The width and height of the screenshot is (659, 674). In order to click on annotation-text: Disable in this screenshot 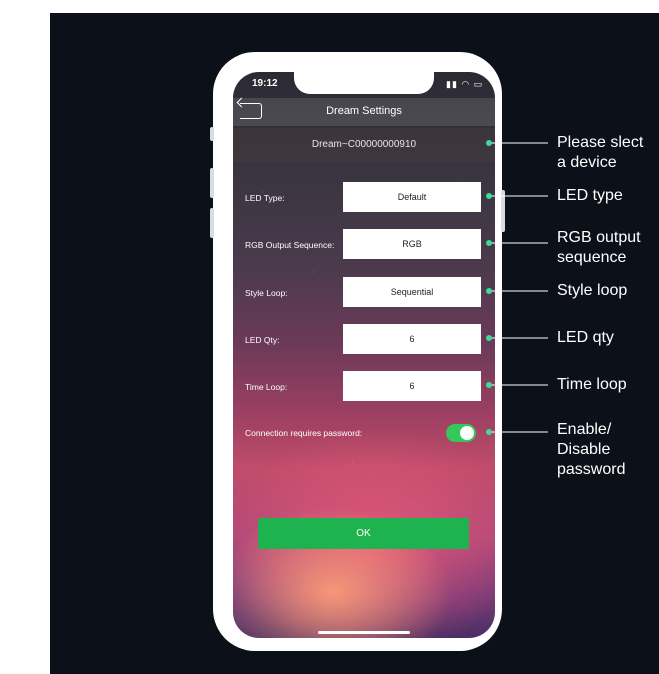, I will do `click(584, 449)`.